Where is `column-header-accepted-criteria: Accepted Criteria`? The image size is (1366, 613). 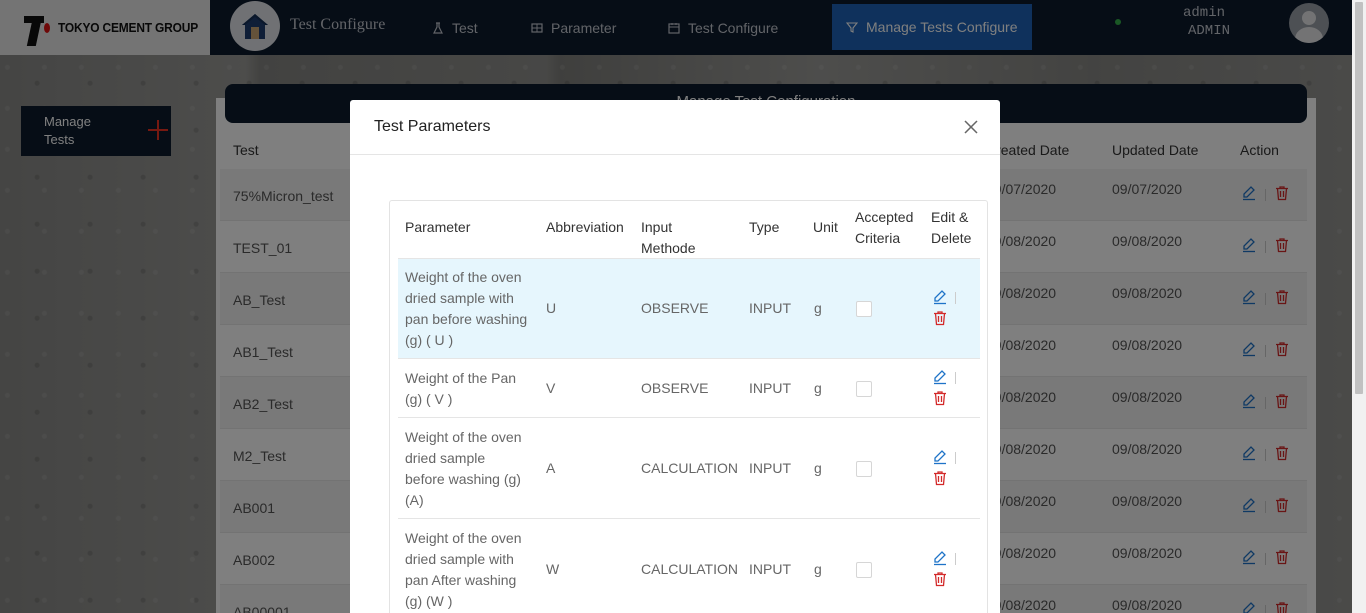 column-header-accepted-criteria: Accepted Criteria is located at coordinates (884, 228).